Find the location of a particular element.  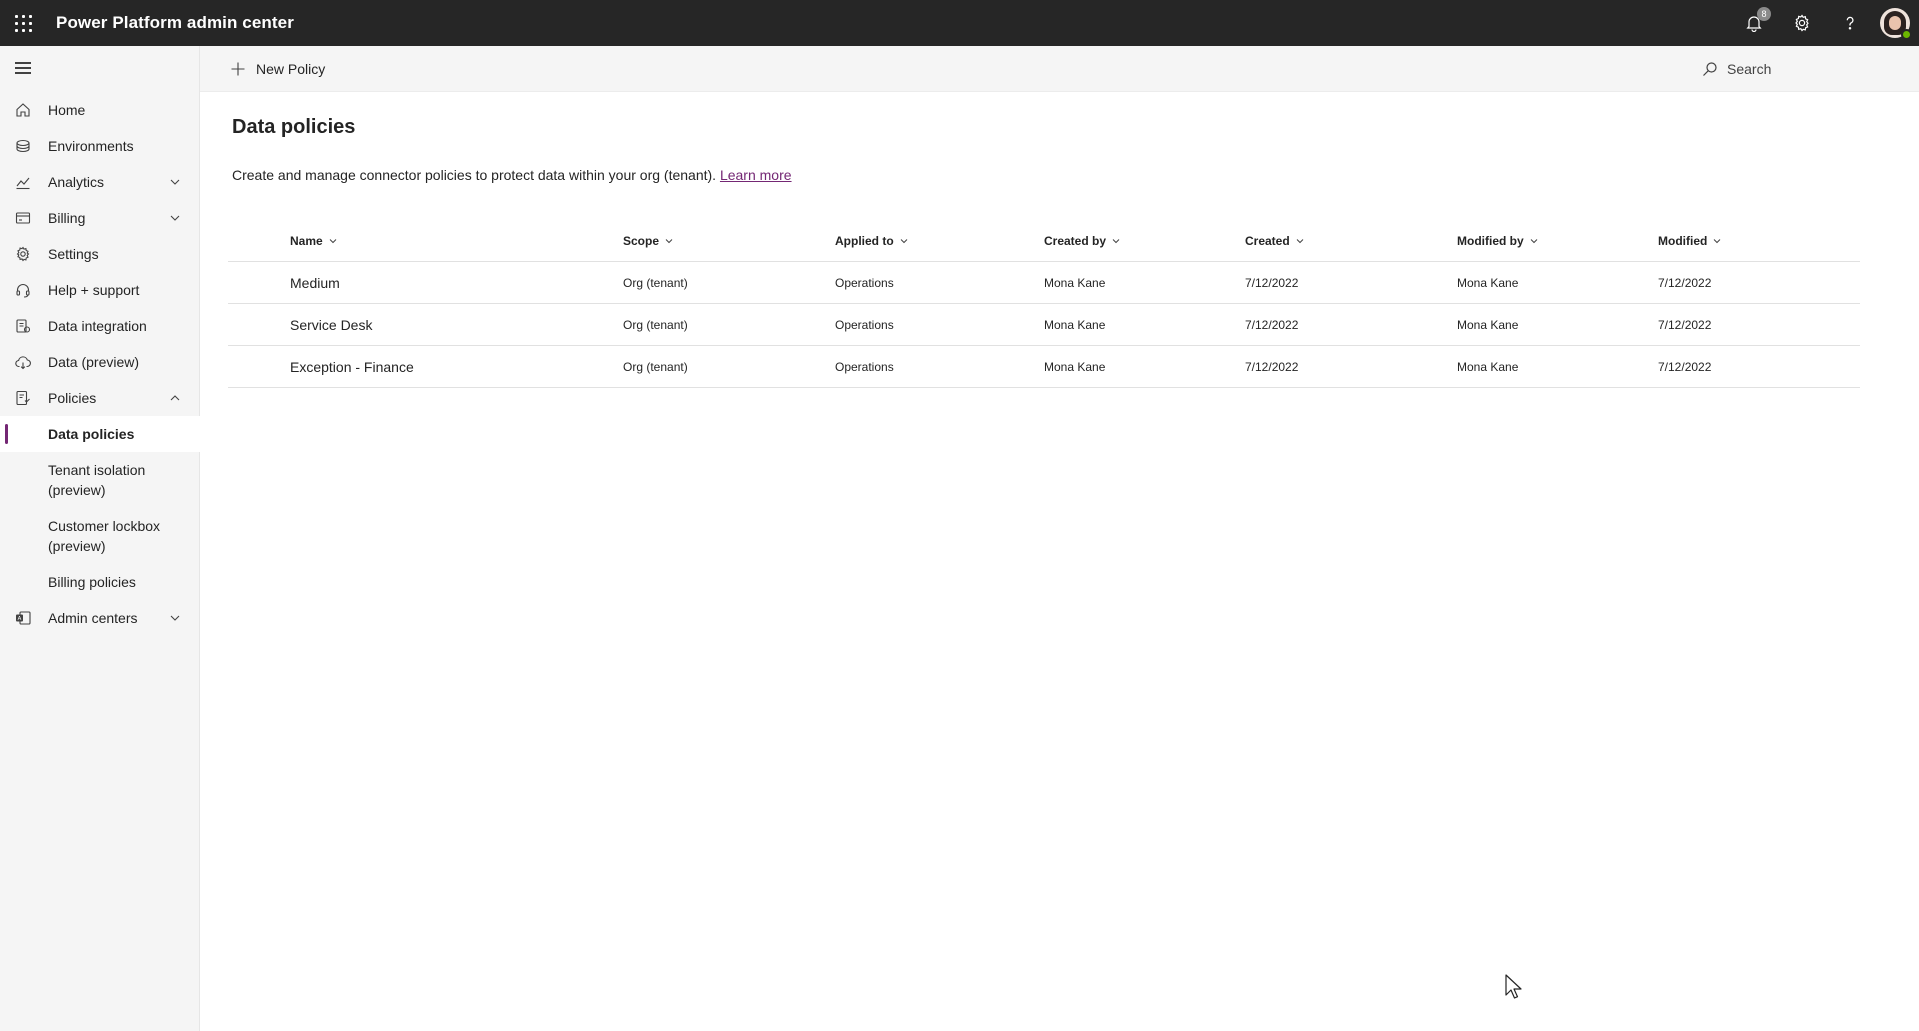

notifications-button: 8 is located at coordinates (1754, 23).